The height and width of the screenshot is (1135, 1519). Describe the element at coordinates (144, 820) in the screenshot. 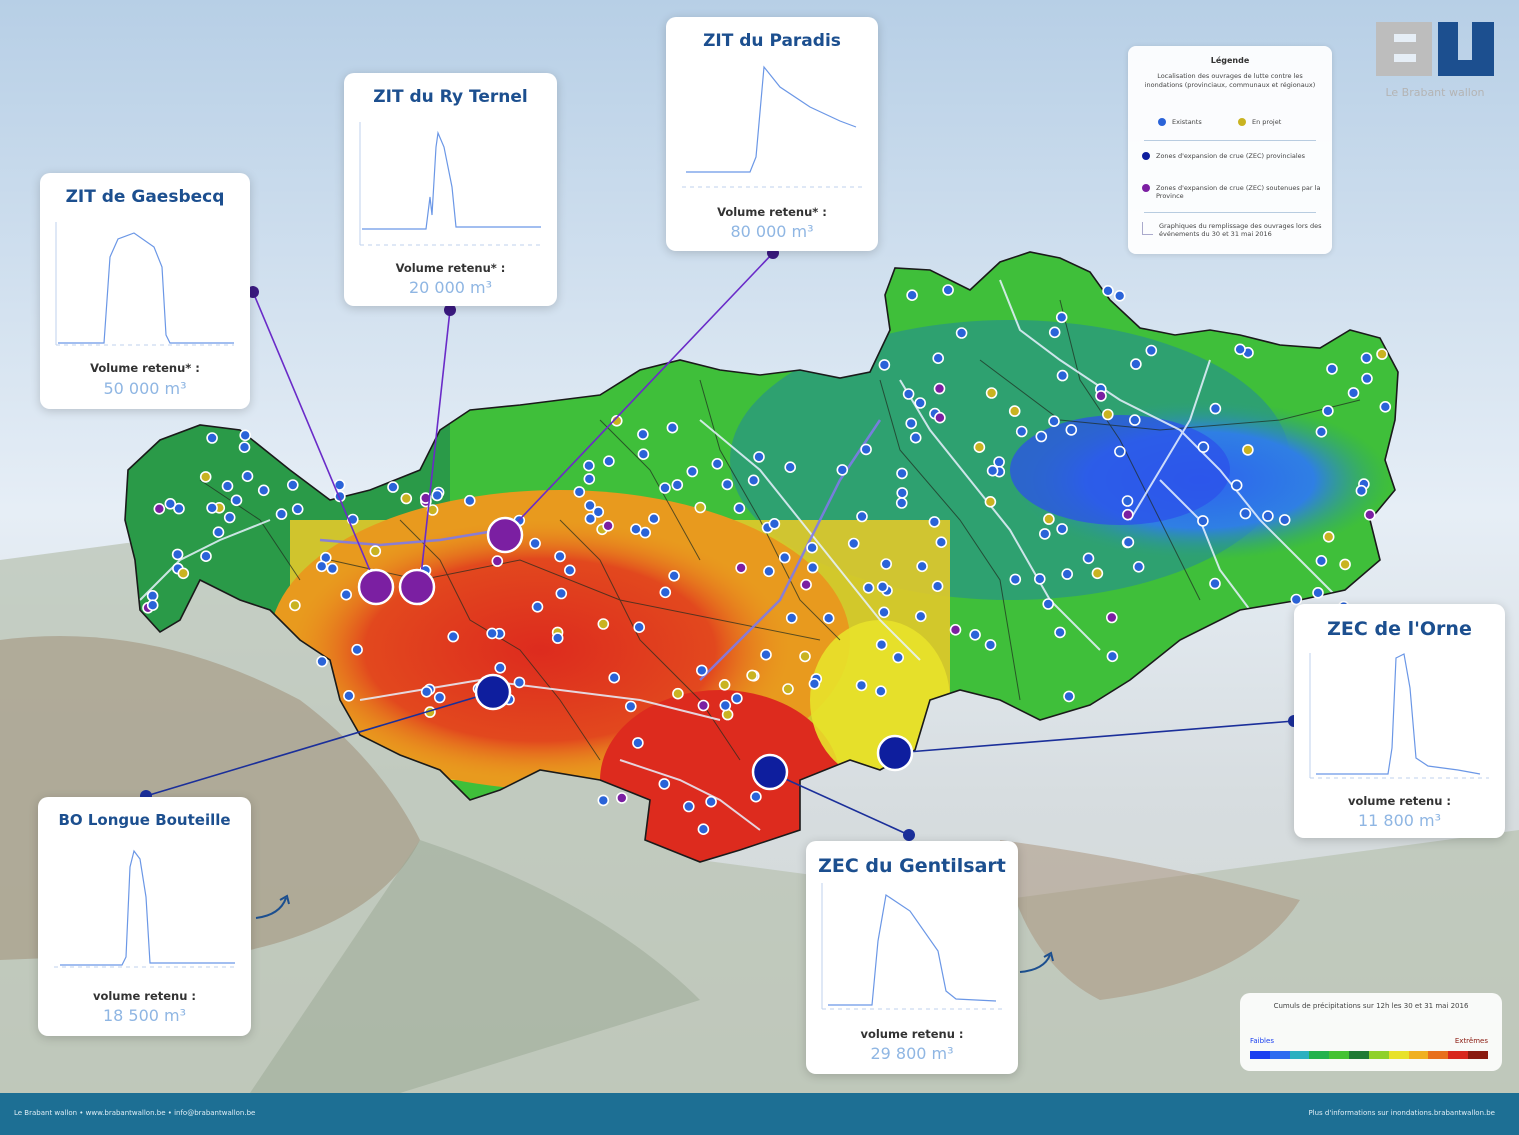

I see `card-title: BO Longue Bouteille` at that location.